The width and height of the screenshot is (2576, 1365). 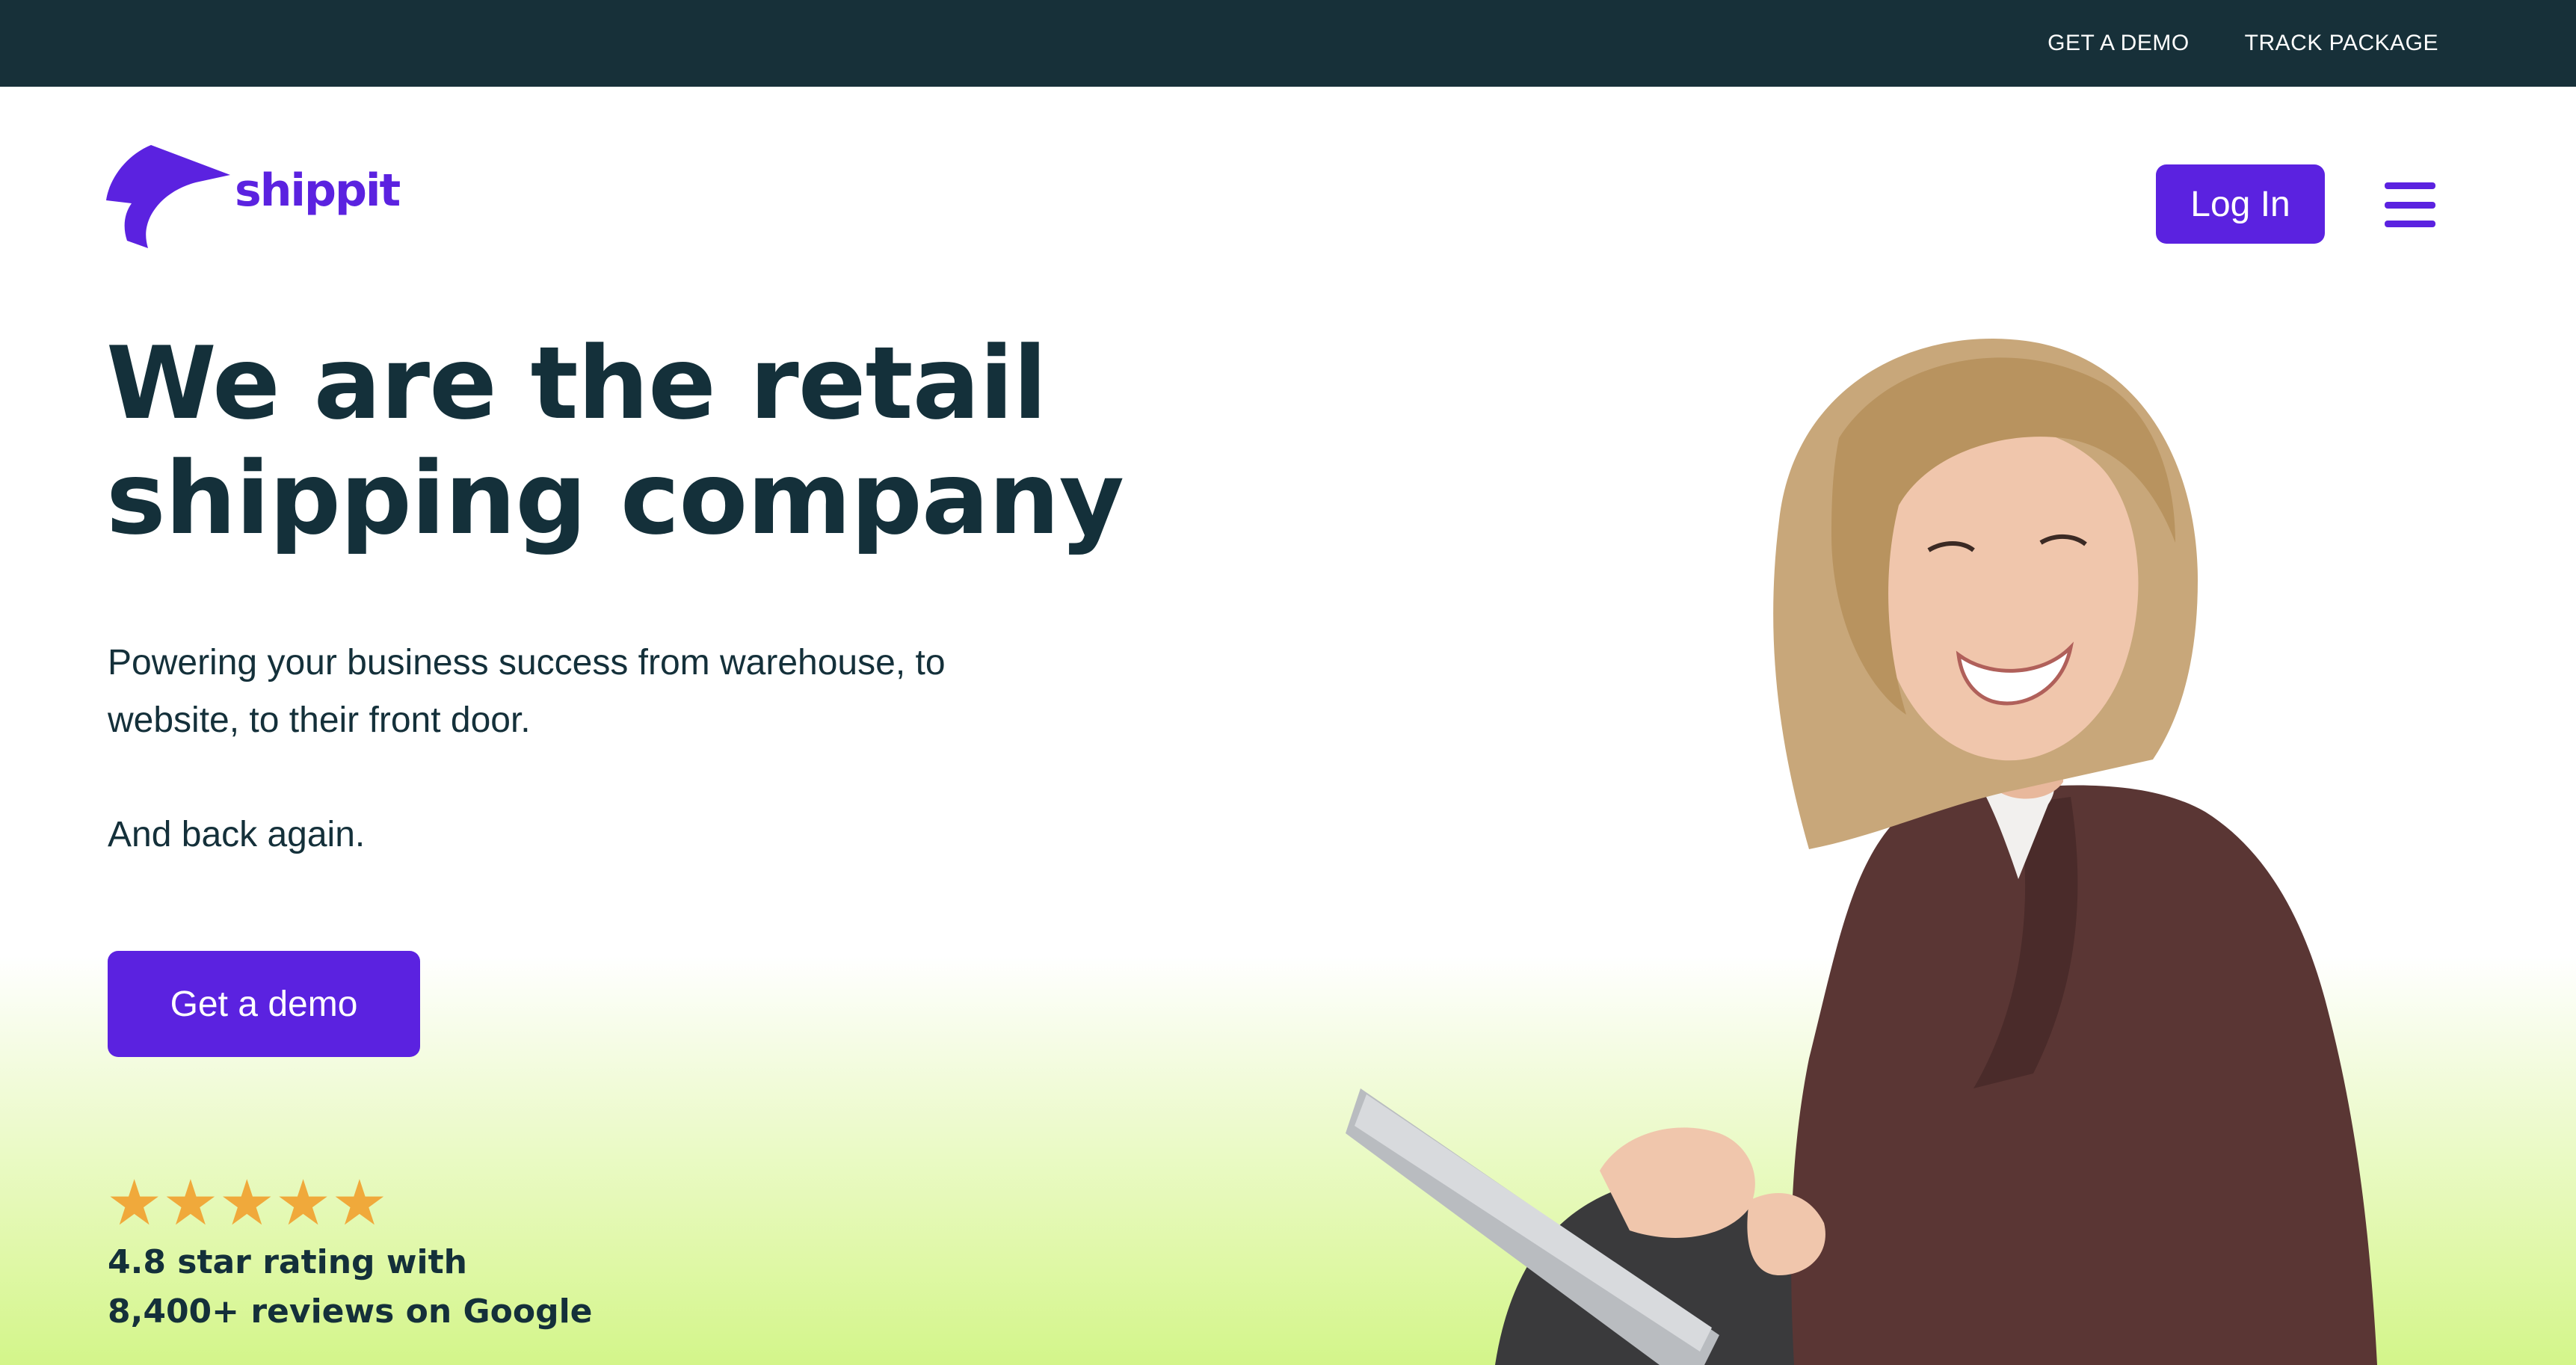 What do you see at coordinates (2240, 204) in the screenshot?
I see `login-button: Log In` at bounding box center [2240, 204].